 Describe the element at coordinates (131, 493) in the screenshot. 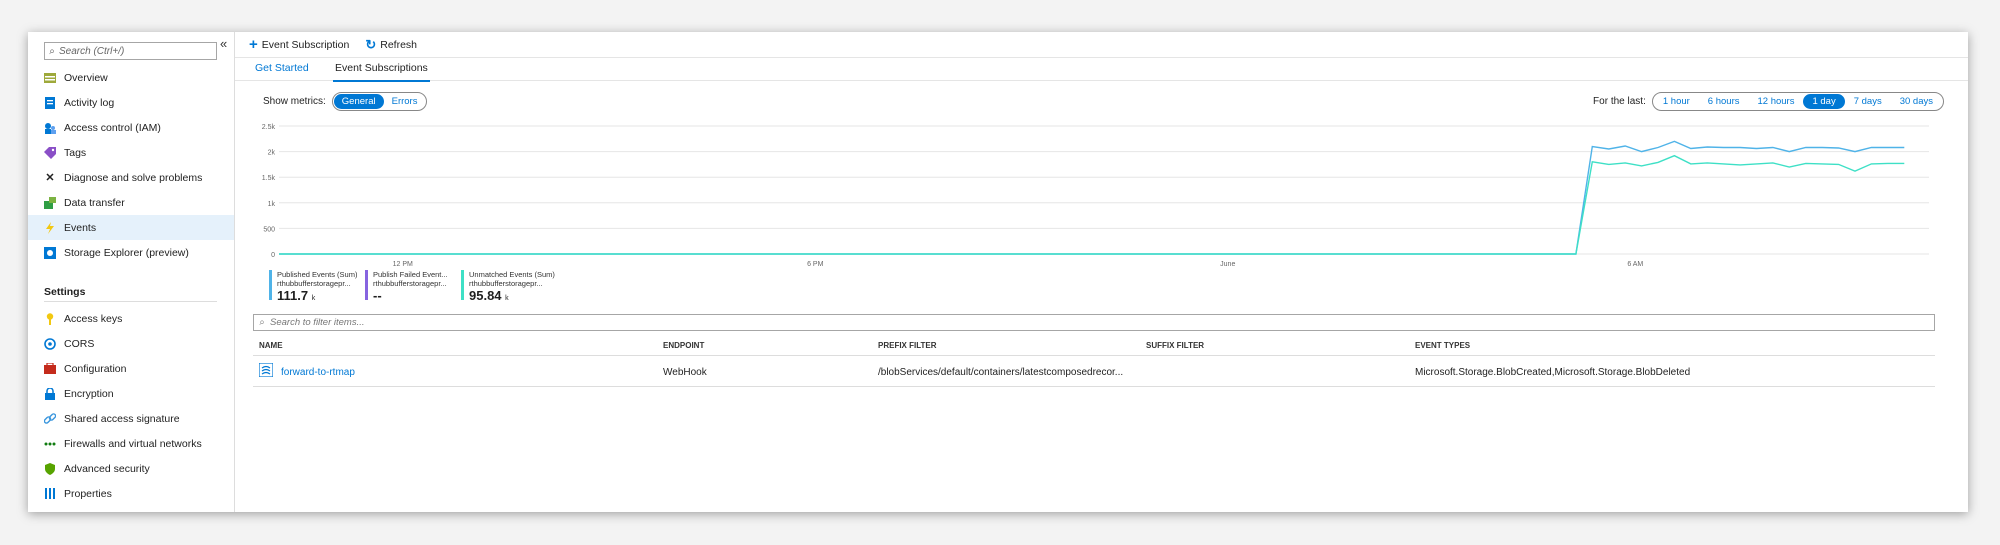

I see `sidebar-item-properties: Properties` at that location.